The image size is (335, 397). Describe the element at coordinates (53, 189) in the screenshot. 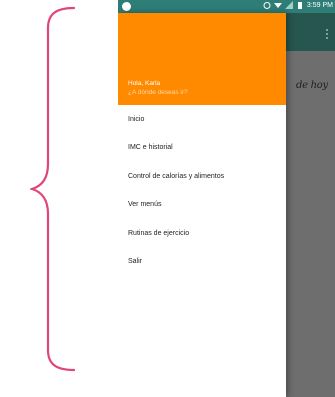

I see `curly-brace-annotation` at that location.